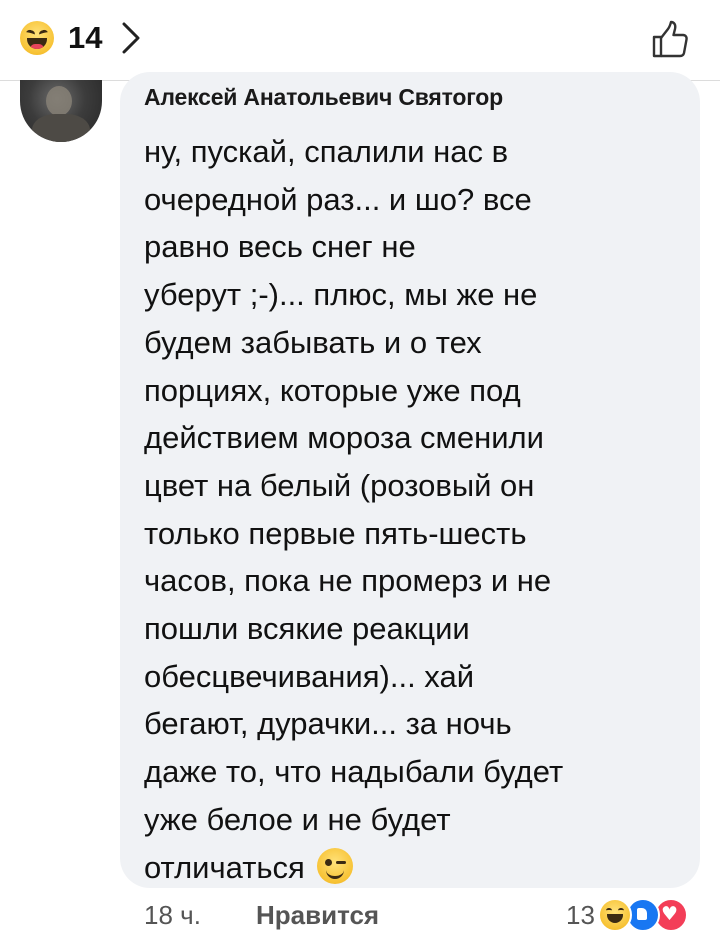 Image resolution: width=720 pixels, height=937 pixels. Describe the element at coordinates (61, 111) in the screenshot. I see `avatar` at that location.